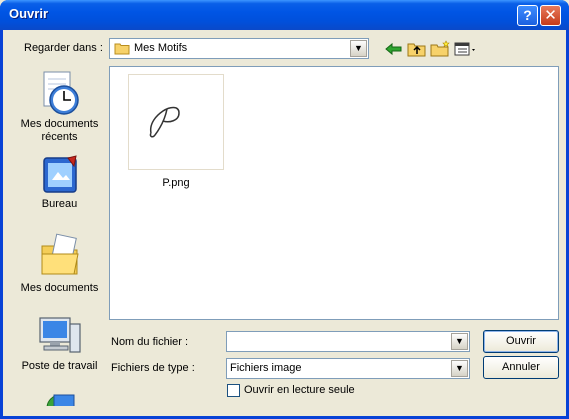 Image resolution: width=569 pixels, height=419 pixels. What do you see at coordinates (59, 288) in the screenshot?
I see `place-label: Mes documents` at bounding box center [59, 288].